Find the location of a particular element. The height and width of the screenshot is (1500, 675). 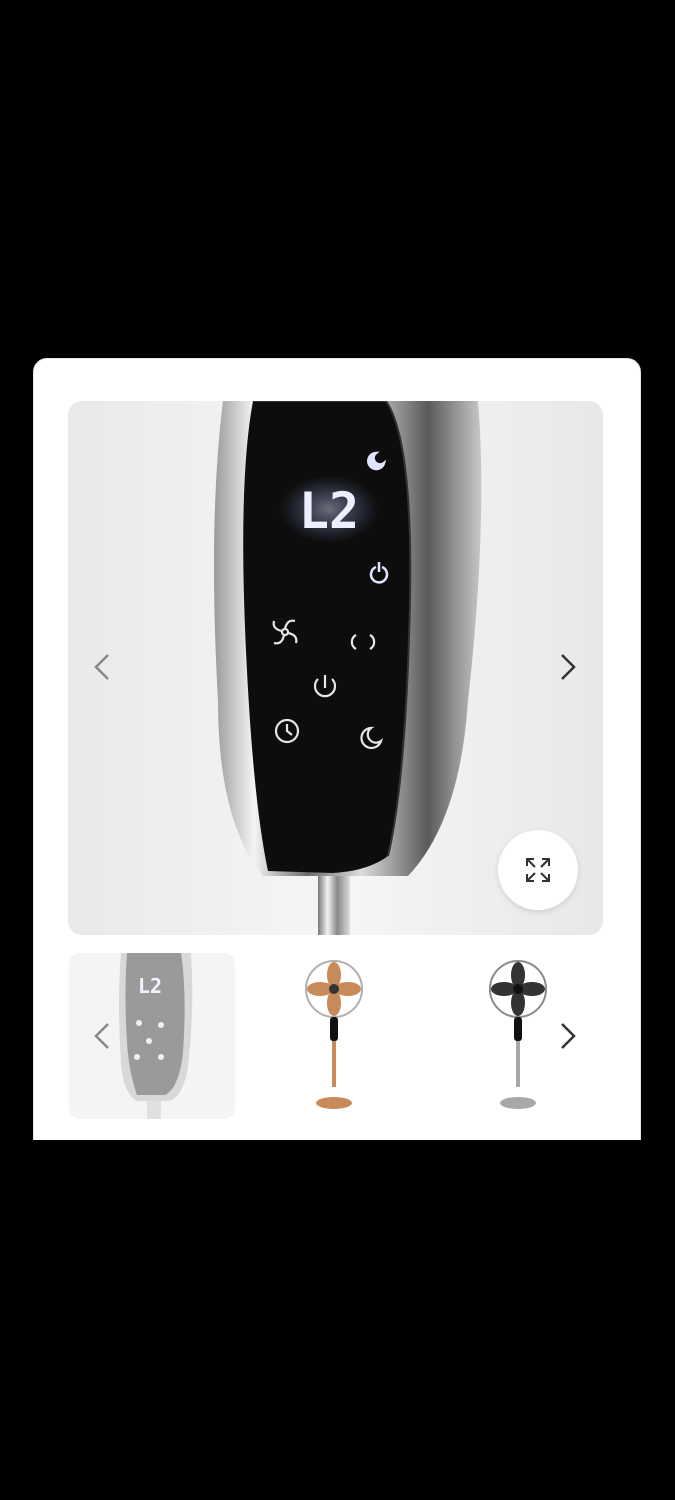

thumbs-prev-arrow-icon is located at coordinates (104, 1036).